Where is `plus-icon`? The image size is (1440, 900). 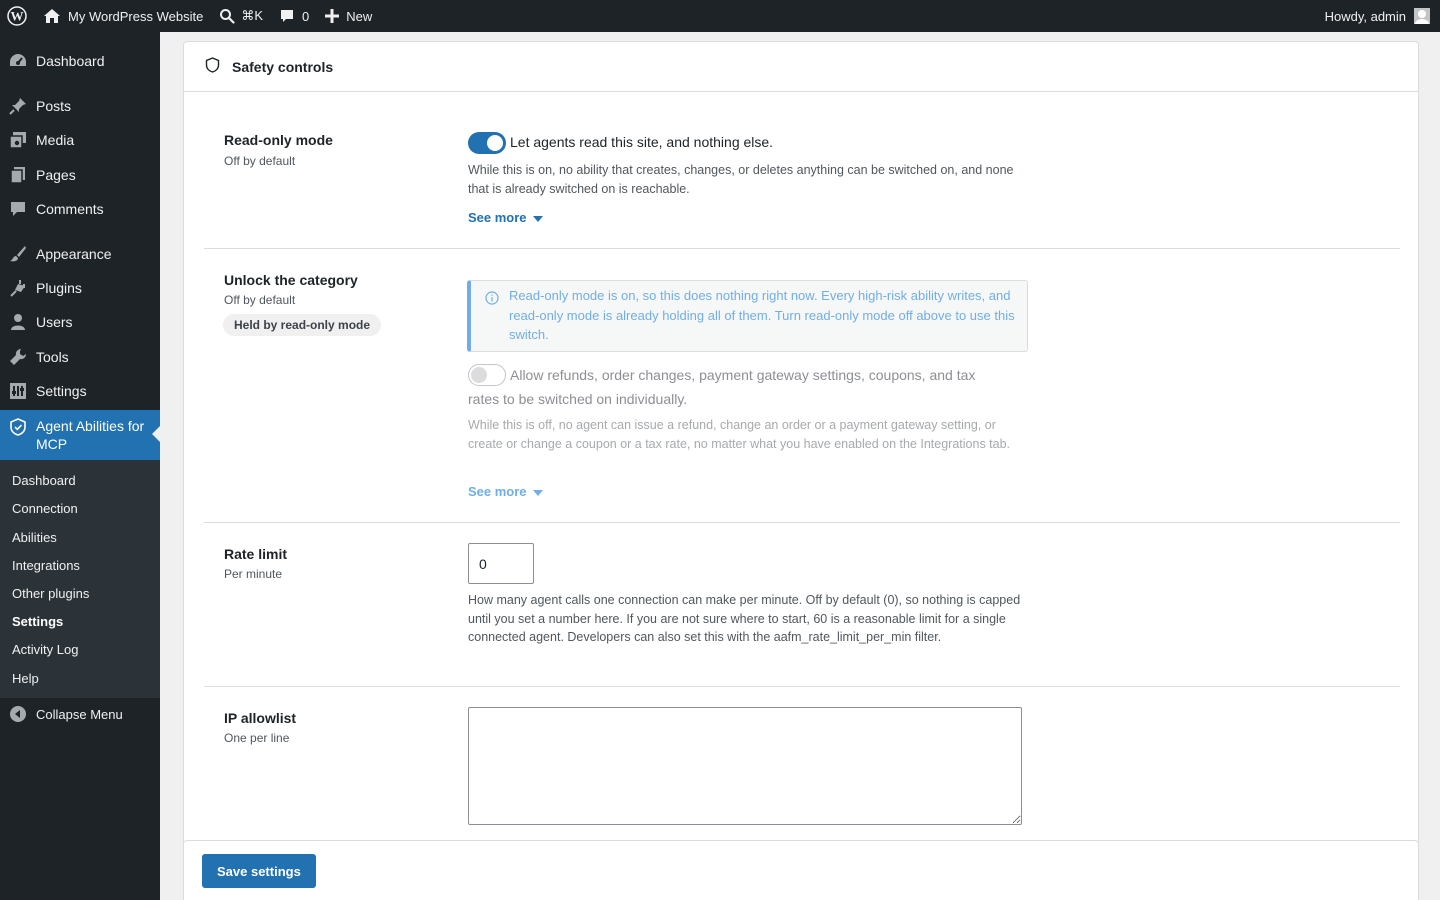 plus-icon is located at coordinates (332, 16).